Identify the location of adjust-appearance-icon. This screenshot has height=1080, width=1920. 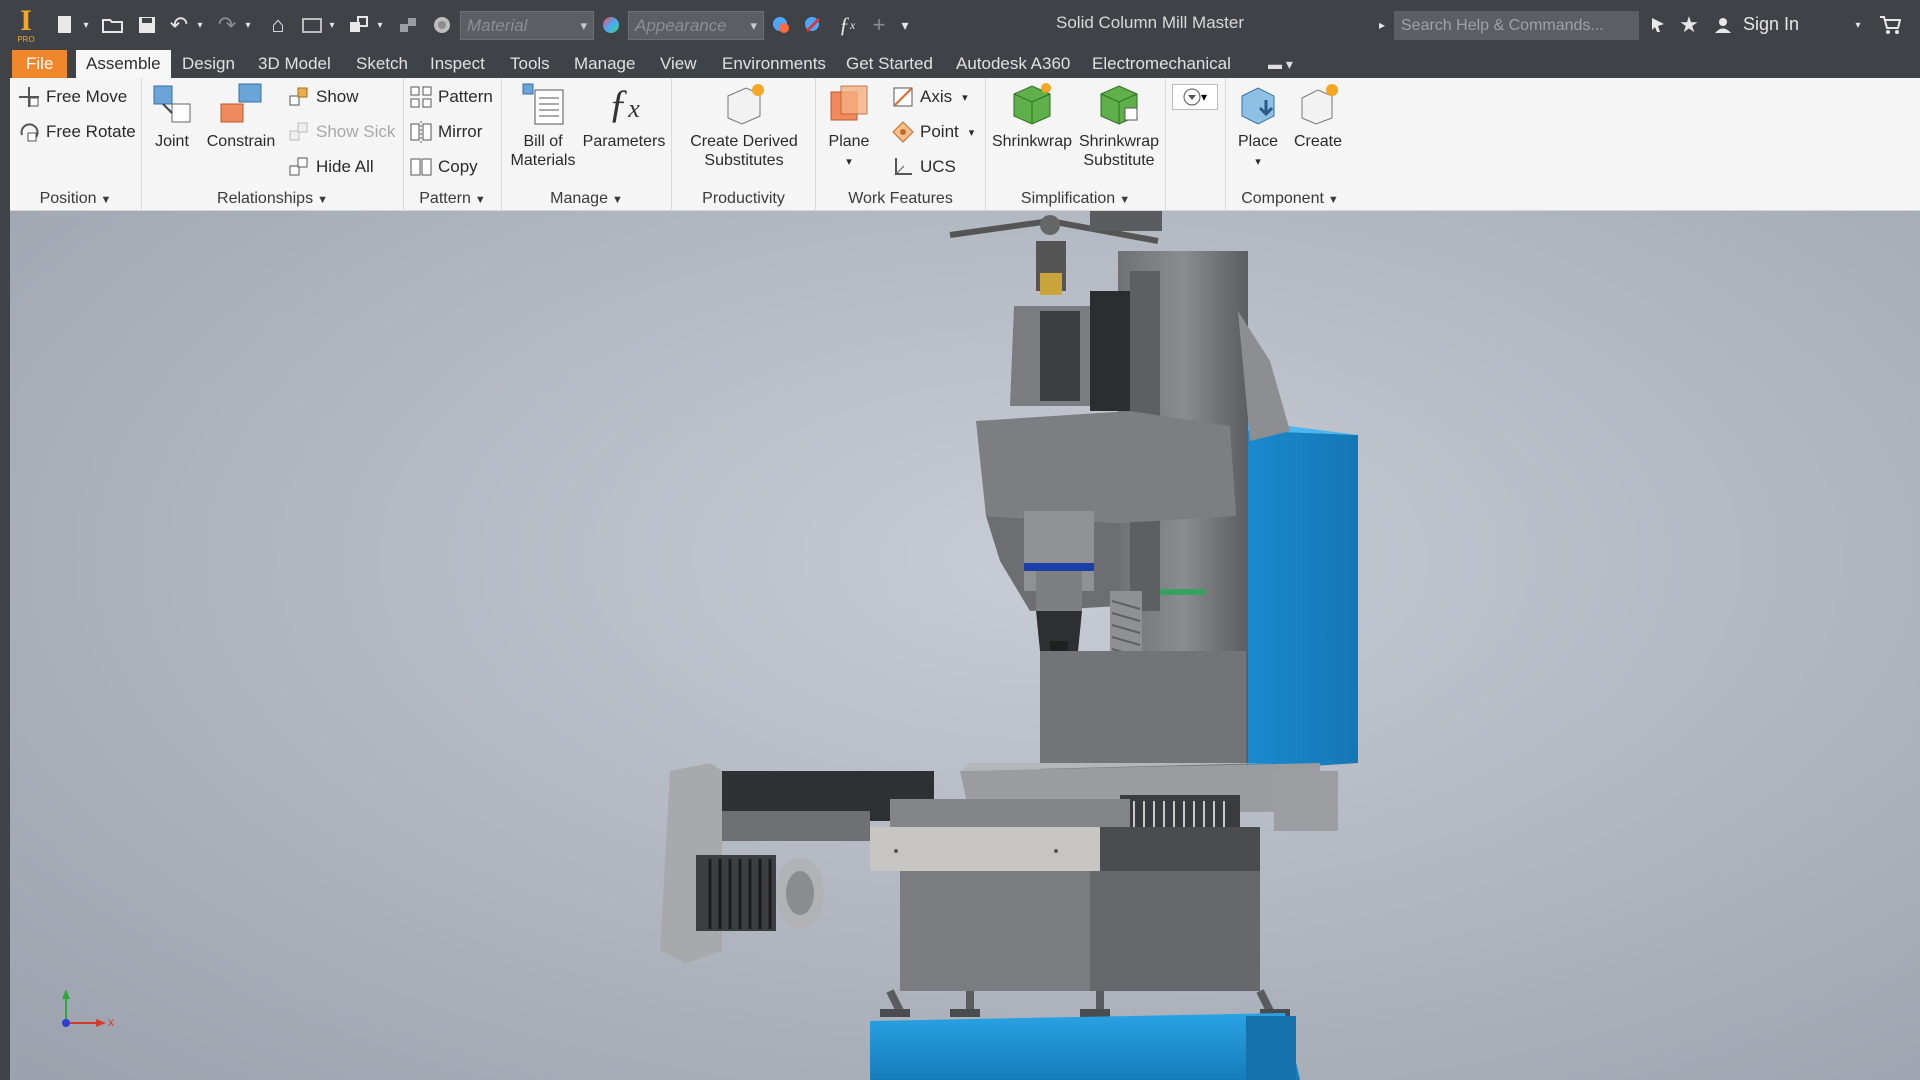
(781, 25).